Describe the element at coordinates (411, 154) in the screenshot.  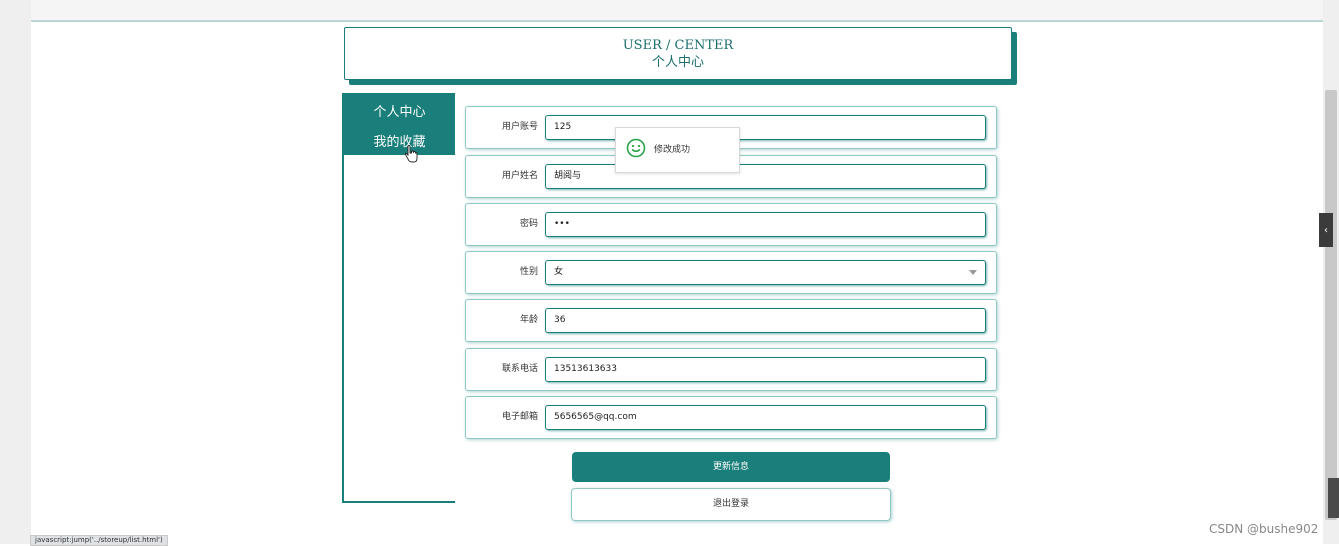
I see `hand-pointer-icon` at that location.